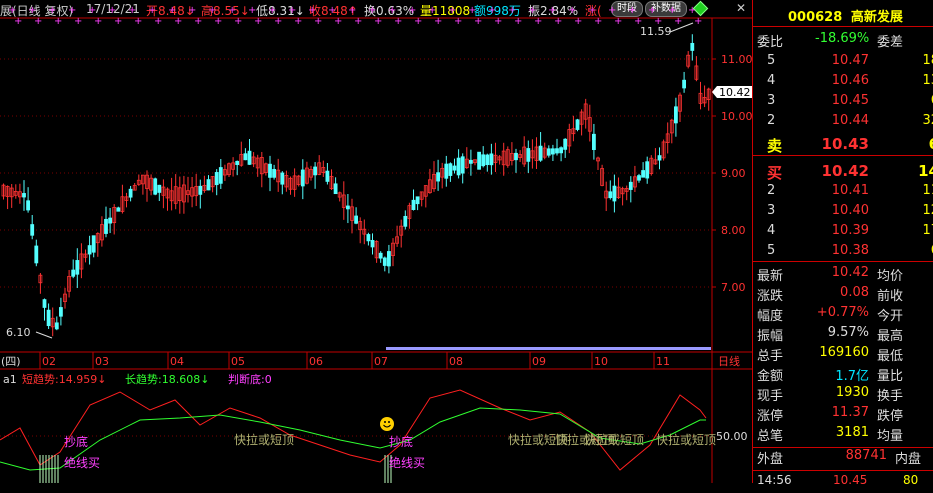 Image resolution: width=933 pixels, height=493 pixels. Describe the element at coordinates (76, 441) in the screenshot. I see `indicator-text-1: 抄底` at that location.